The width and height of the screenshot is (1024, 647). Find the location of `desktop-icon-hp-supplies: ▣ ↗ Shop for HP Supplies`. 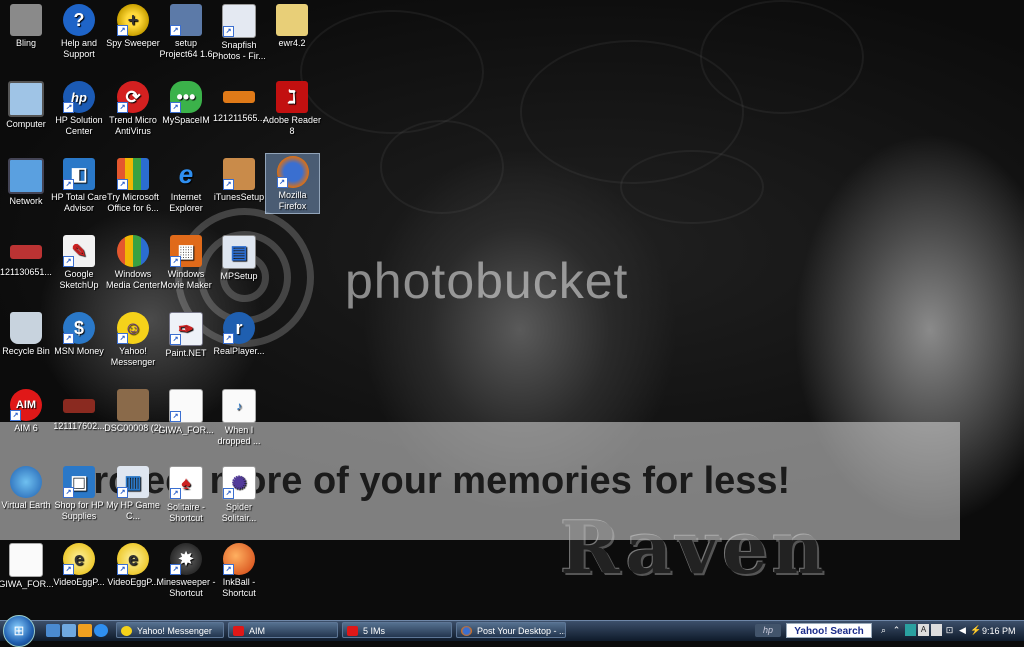

desktop-icon-hp-supplies: ▣ ↗ Shop for HP Supplies is located at coordinates (79, 501).